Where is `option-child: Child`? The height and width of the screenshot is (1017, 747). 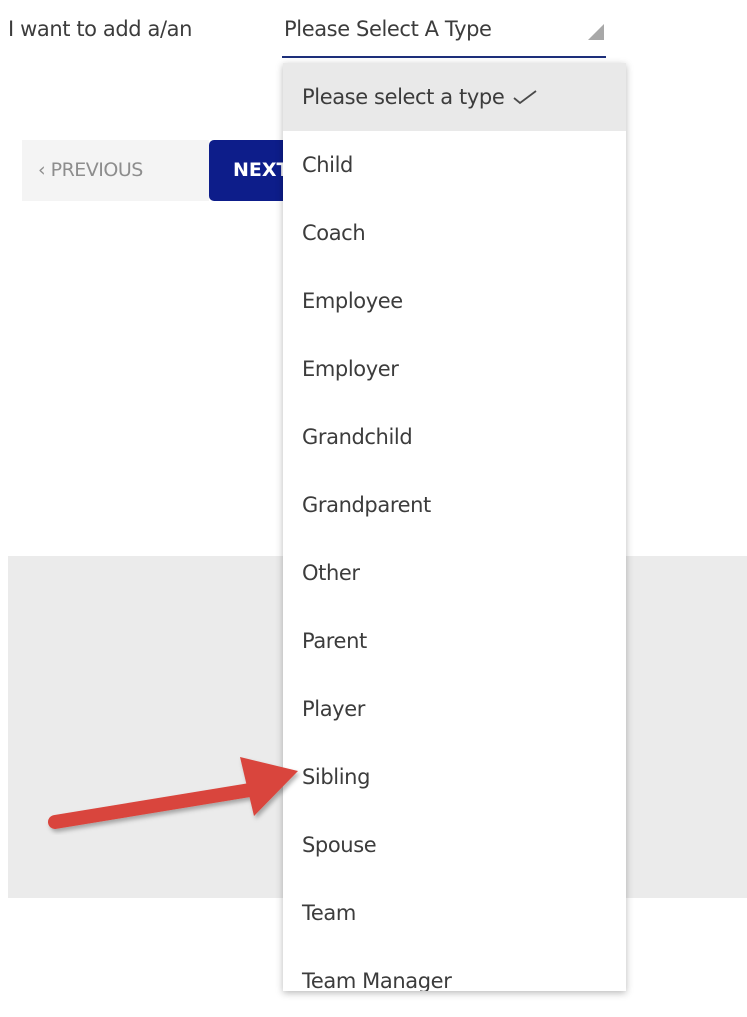 option-child: Child is located at coordinates (454, 165).